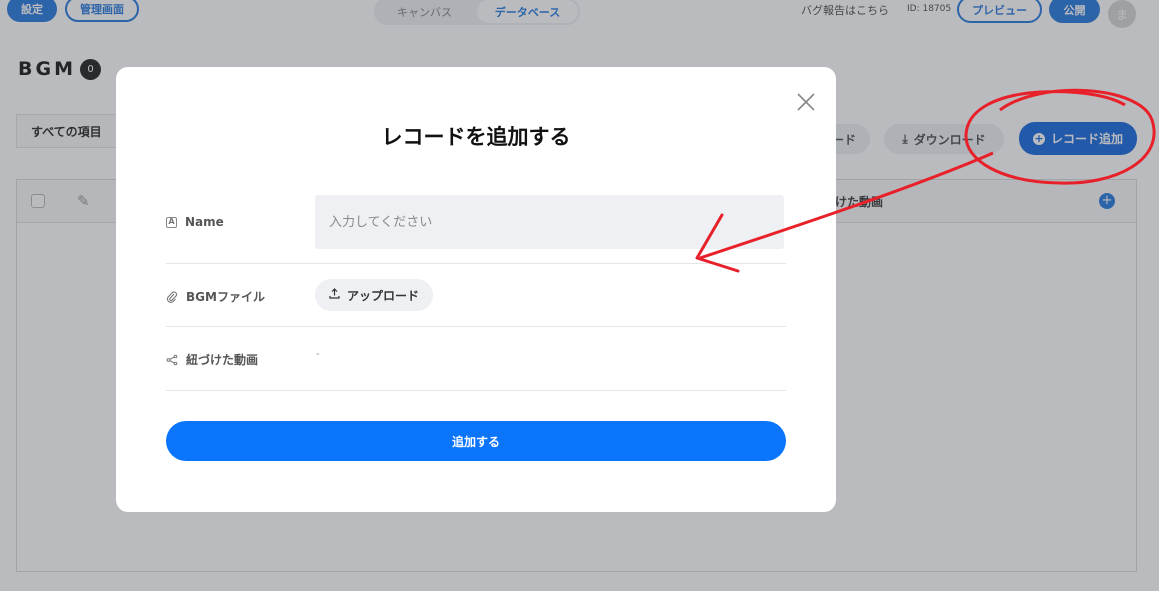  I want to click on upload-button: アップロード, so click(374, 295).